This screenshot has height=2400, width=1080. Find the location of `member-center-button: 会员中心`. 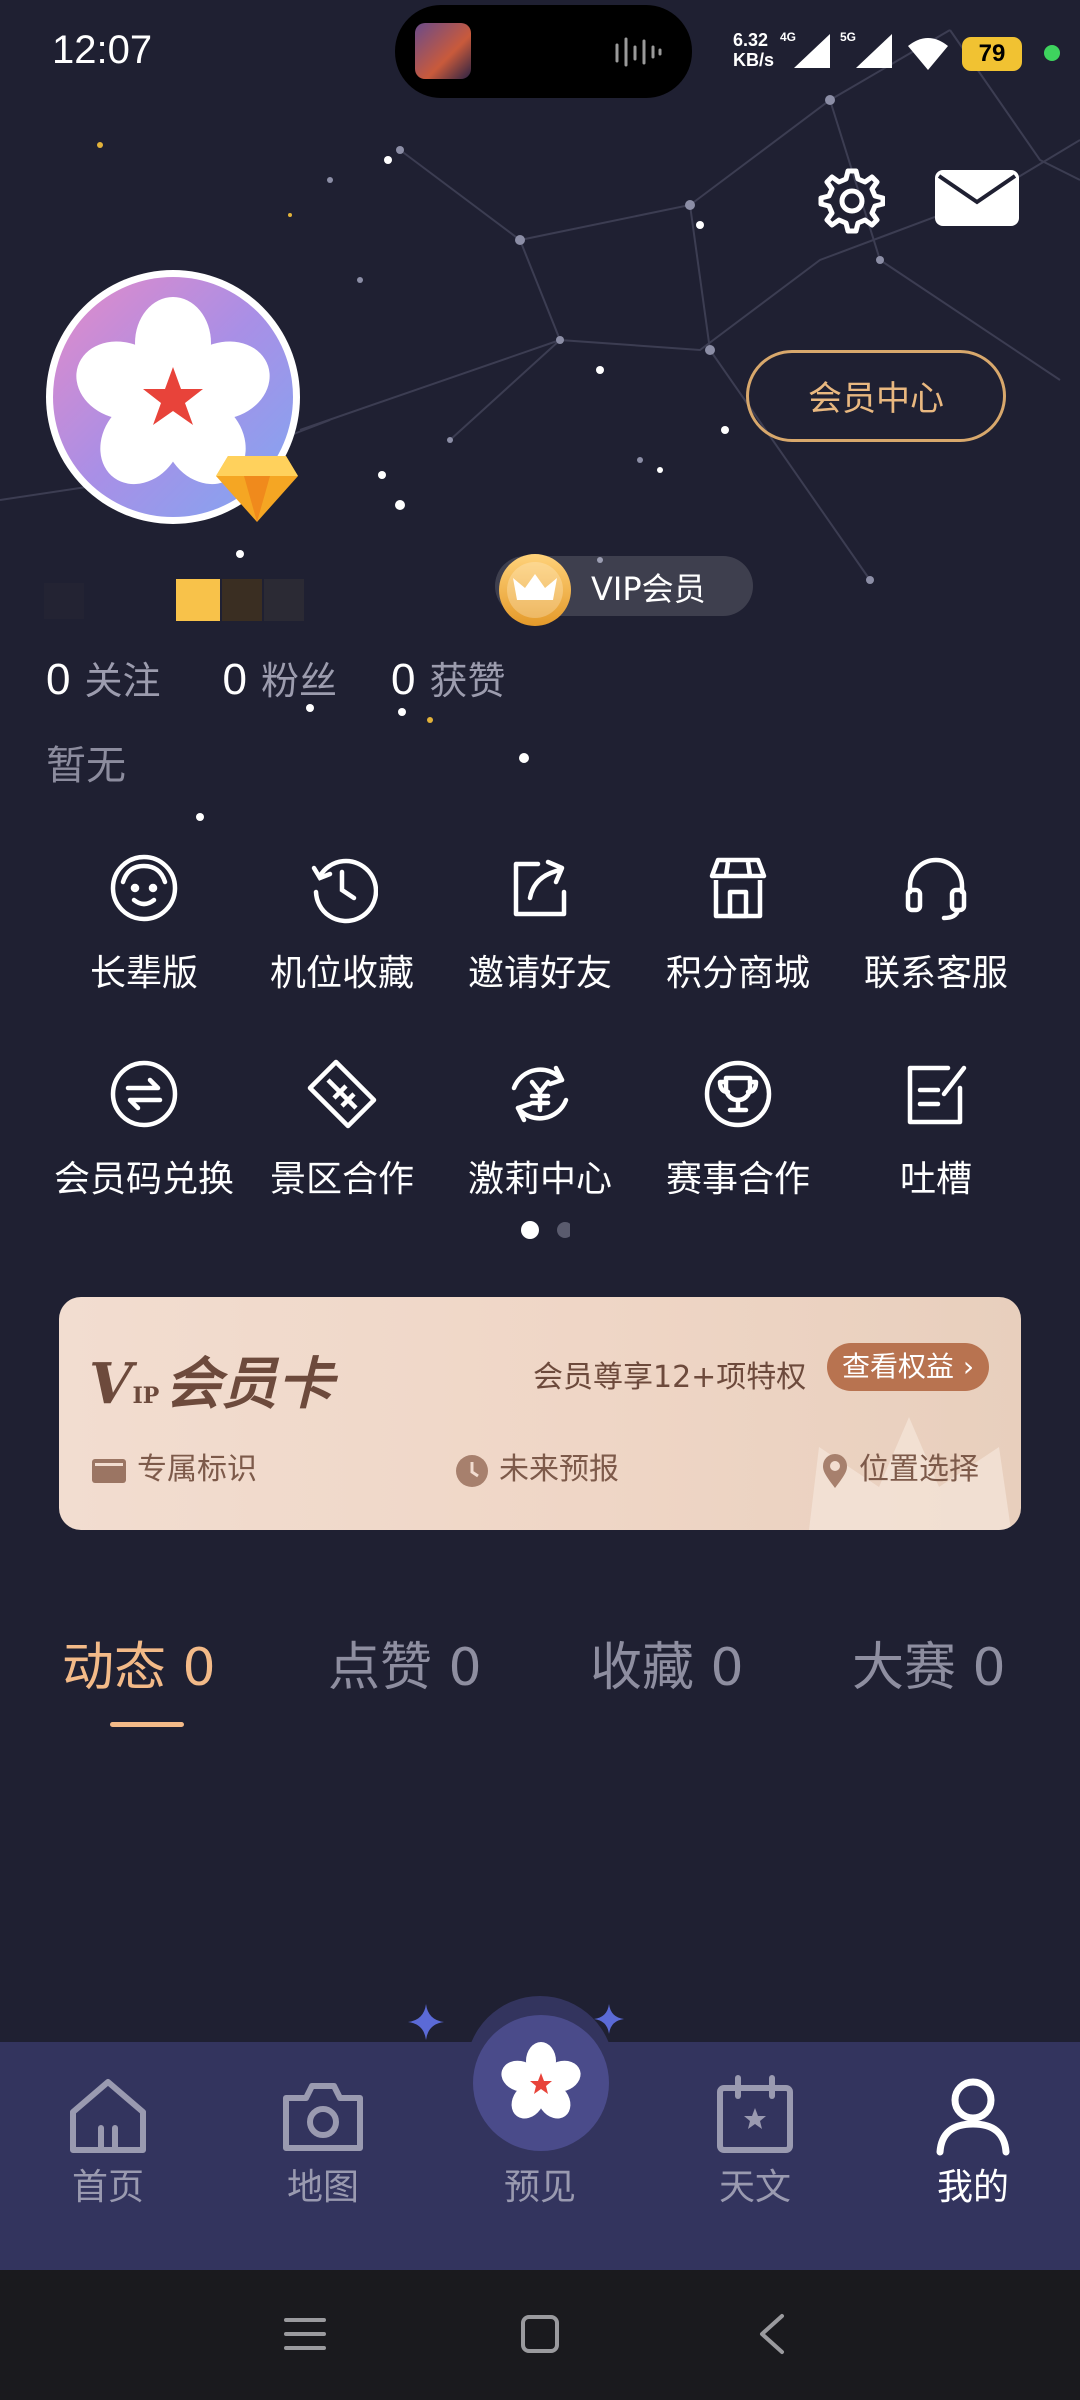

member-center-button: 会员中心 is located at coordinates (876, 396).